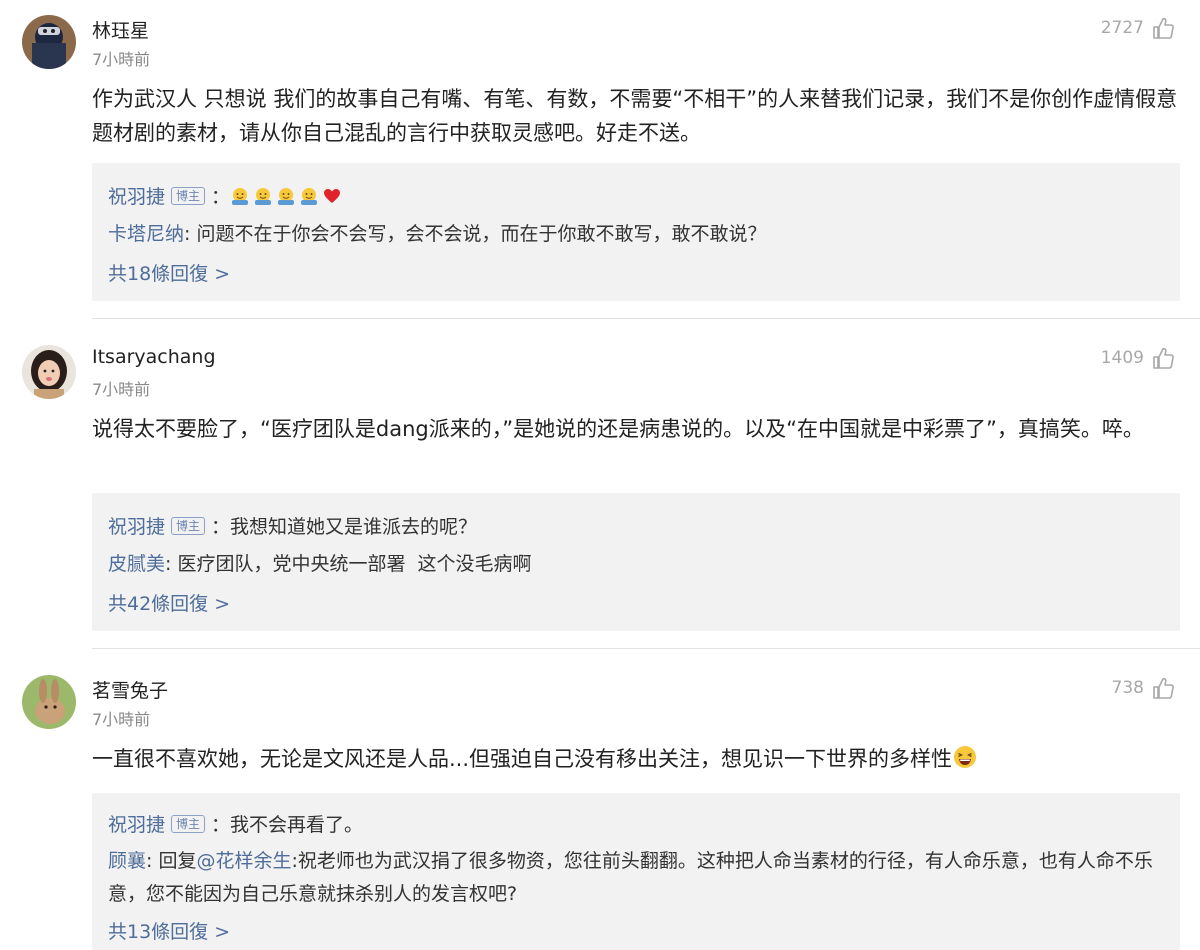  Describe the element at coordinates (354, 564) in the screenshot. I see `reply-text: 医疗团队，党中央统一部署 这个没毛病啊` at that location.